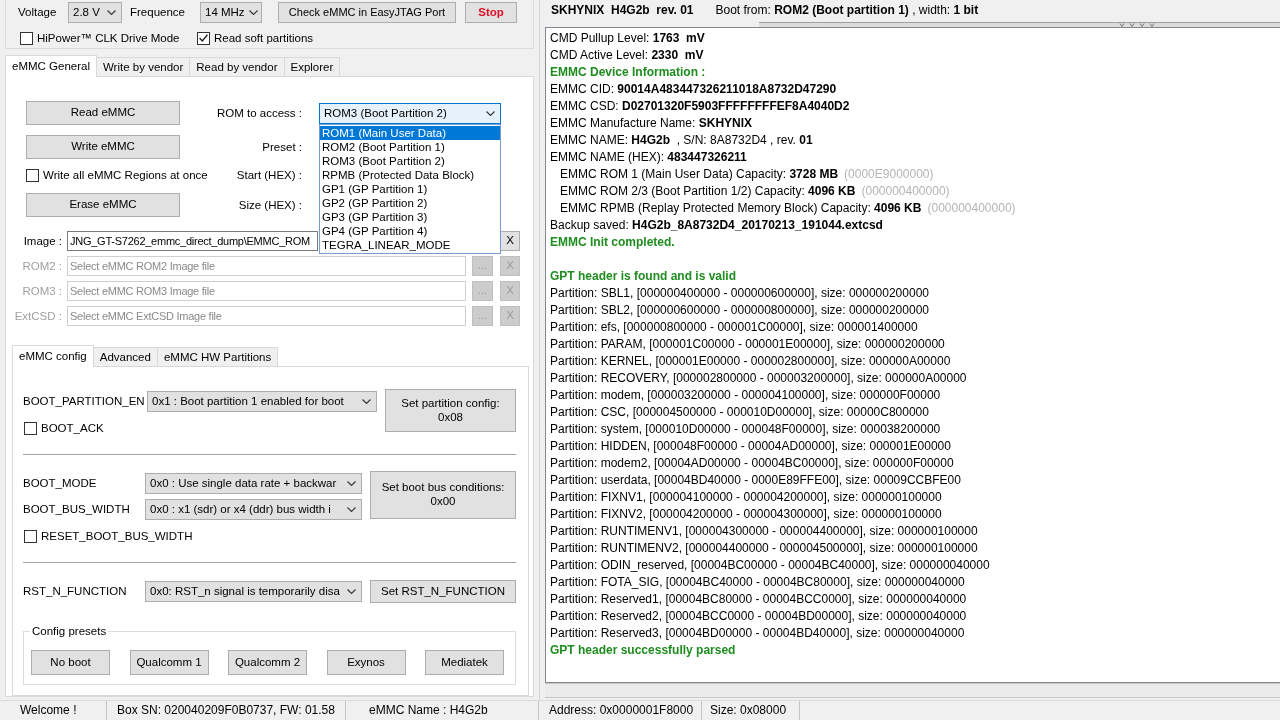 The height and width of the screenshot is (720, 1280). Describe the element at coordinates (53, 356) in the screenshot. I see `tab: eMMC config` at that location.